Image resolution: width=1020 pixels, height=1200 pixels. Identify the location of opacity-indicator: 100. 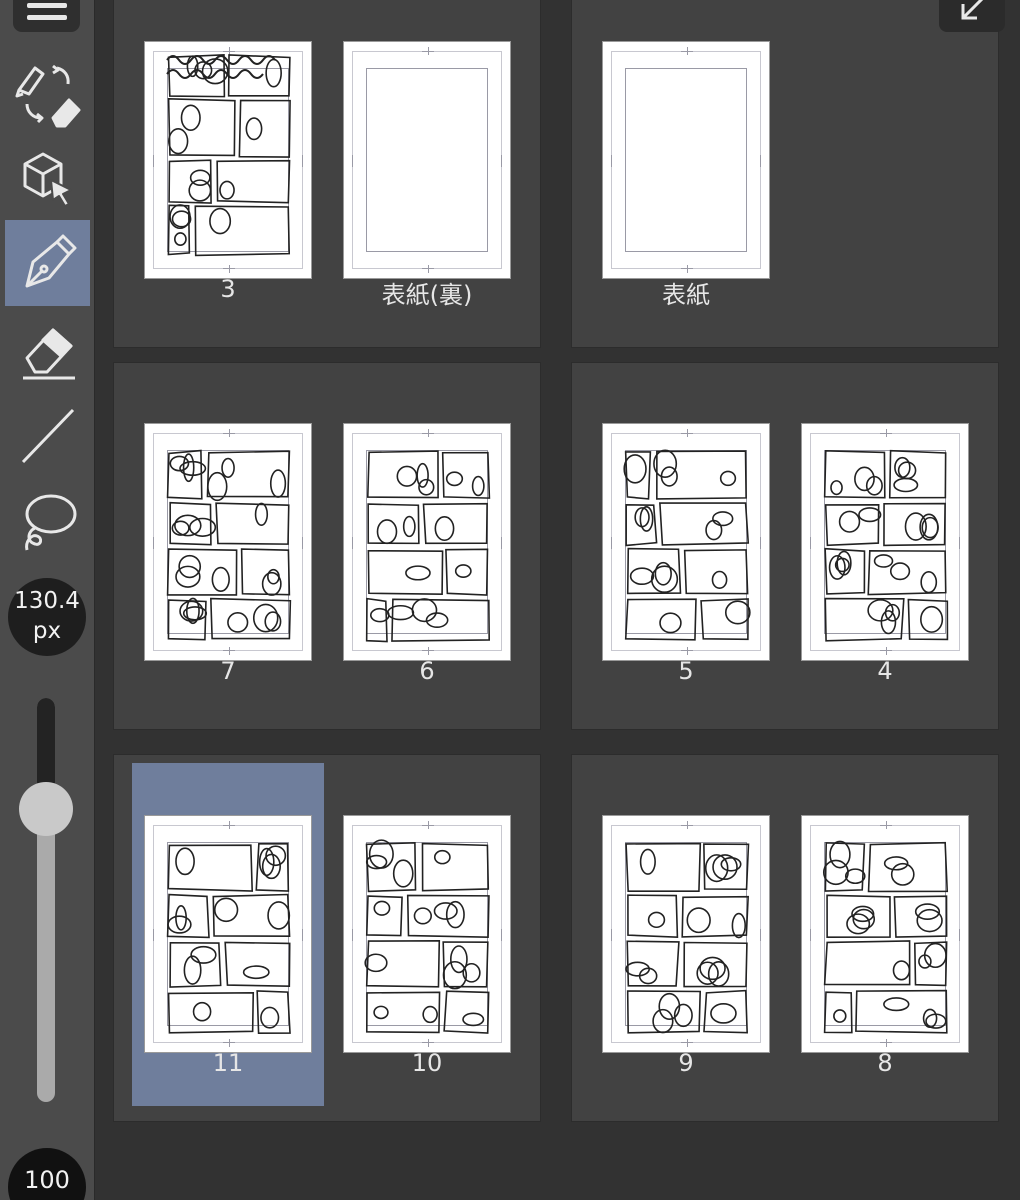
(47, 1174).